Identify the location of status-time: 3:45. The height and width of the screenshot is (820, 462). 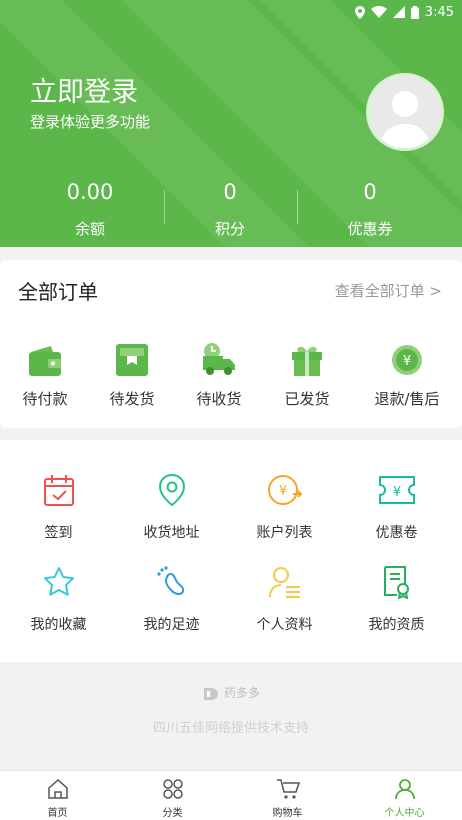
(439, 12).